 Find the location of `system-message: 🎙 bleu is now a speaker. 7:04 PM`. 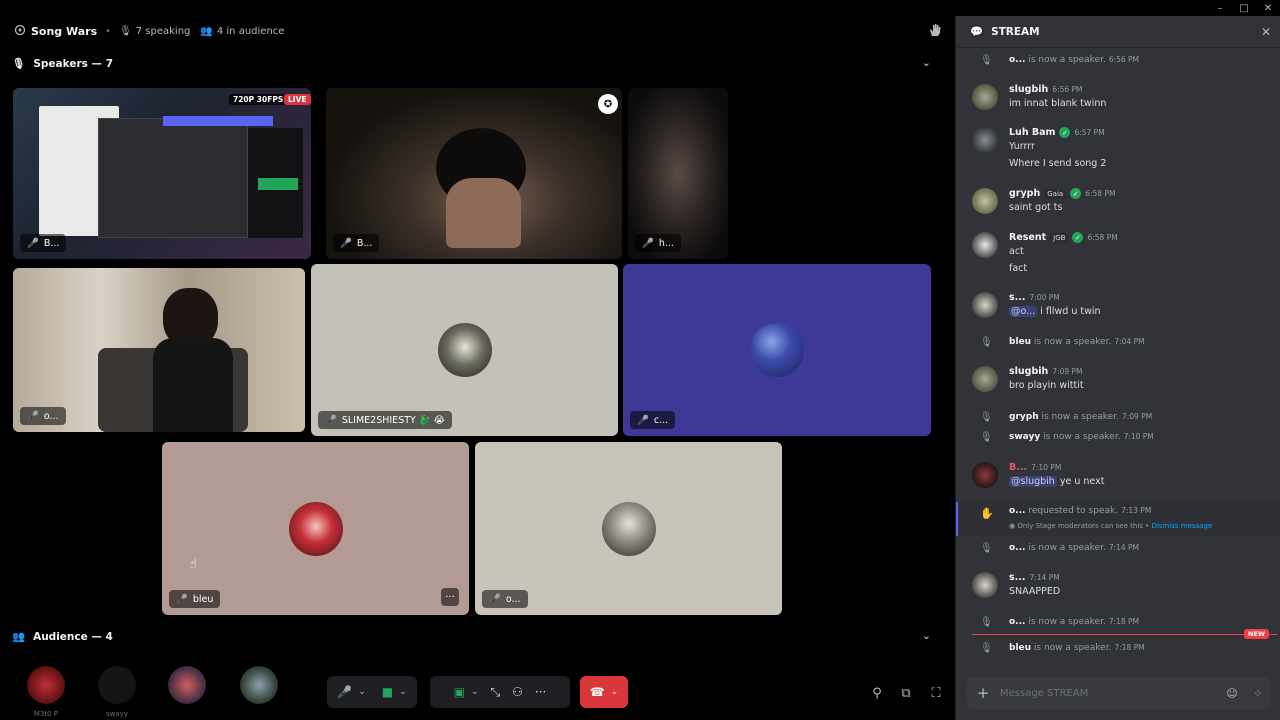

system-message: 🎙 bleu is now a speaker. 7:04 PM is located at coordinates (1062, 342).